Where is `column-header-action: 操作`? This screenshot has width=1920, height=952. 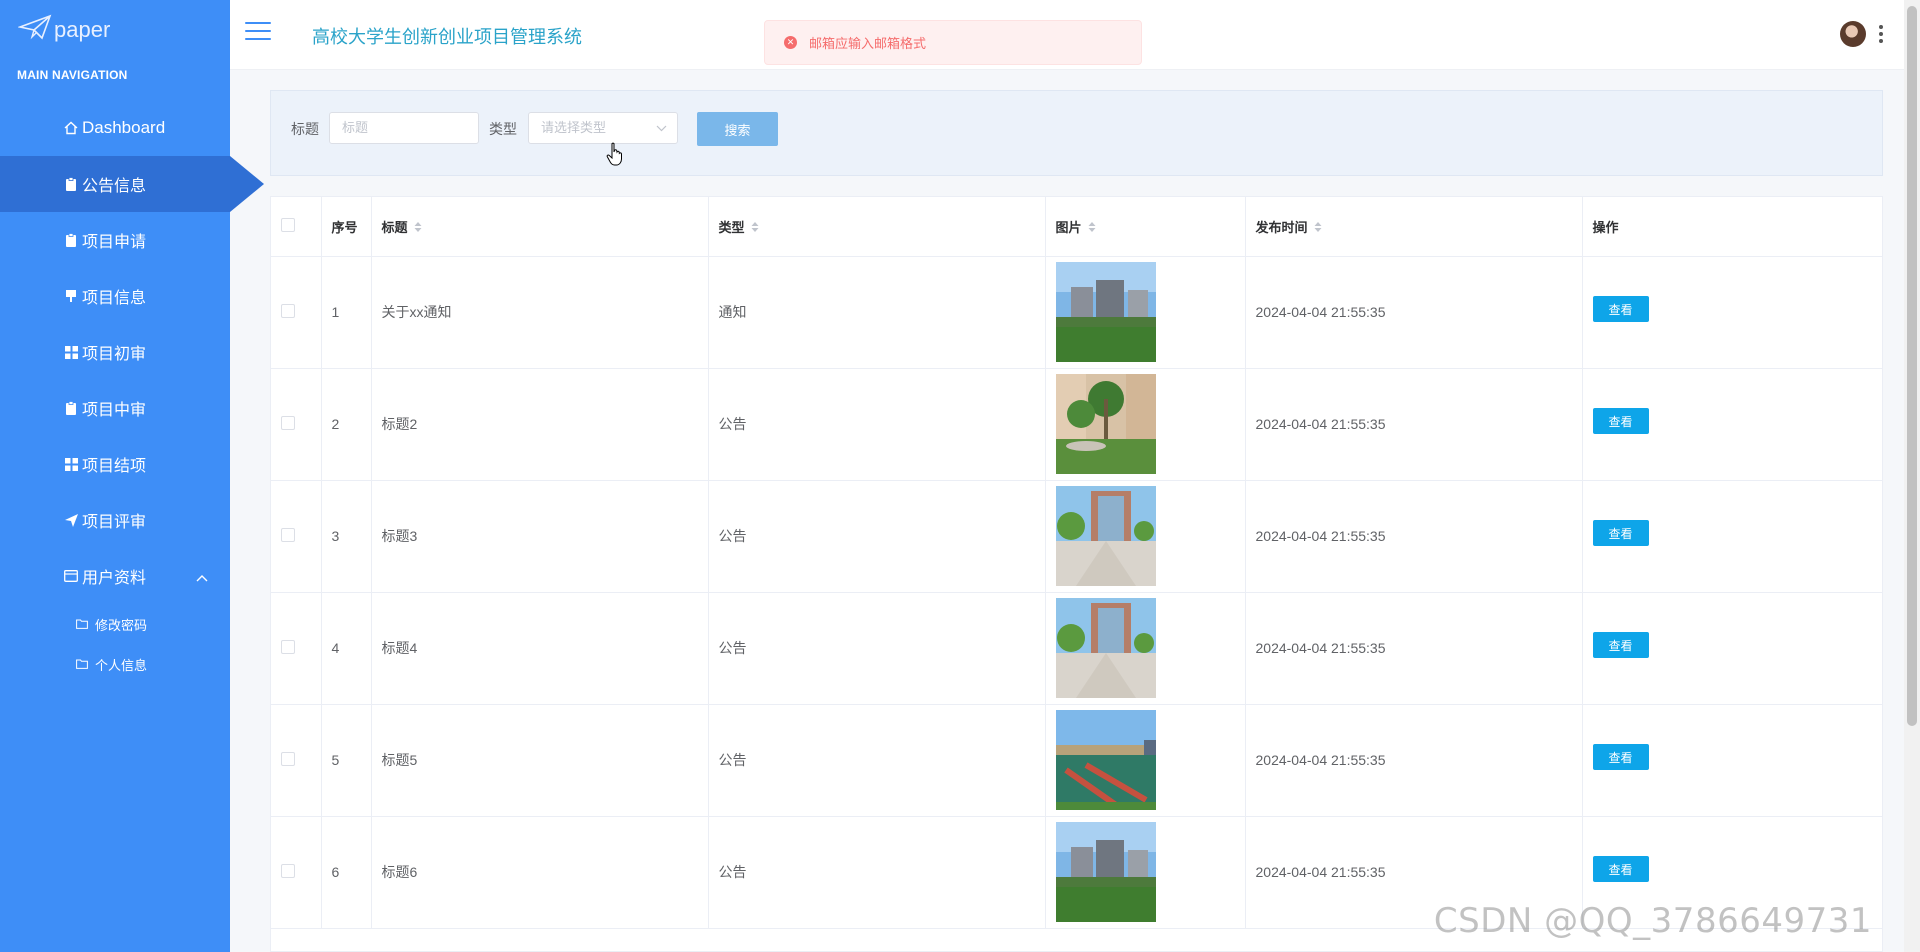 column-header-action: 操作 is located at coordinates (1732, 227).